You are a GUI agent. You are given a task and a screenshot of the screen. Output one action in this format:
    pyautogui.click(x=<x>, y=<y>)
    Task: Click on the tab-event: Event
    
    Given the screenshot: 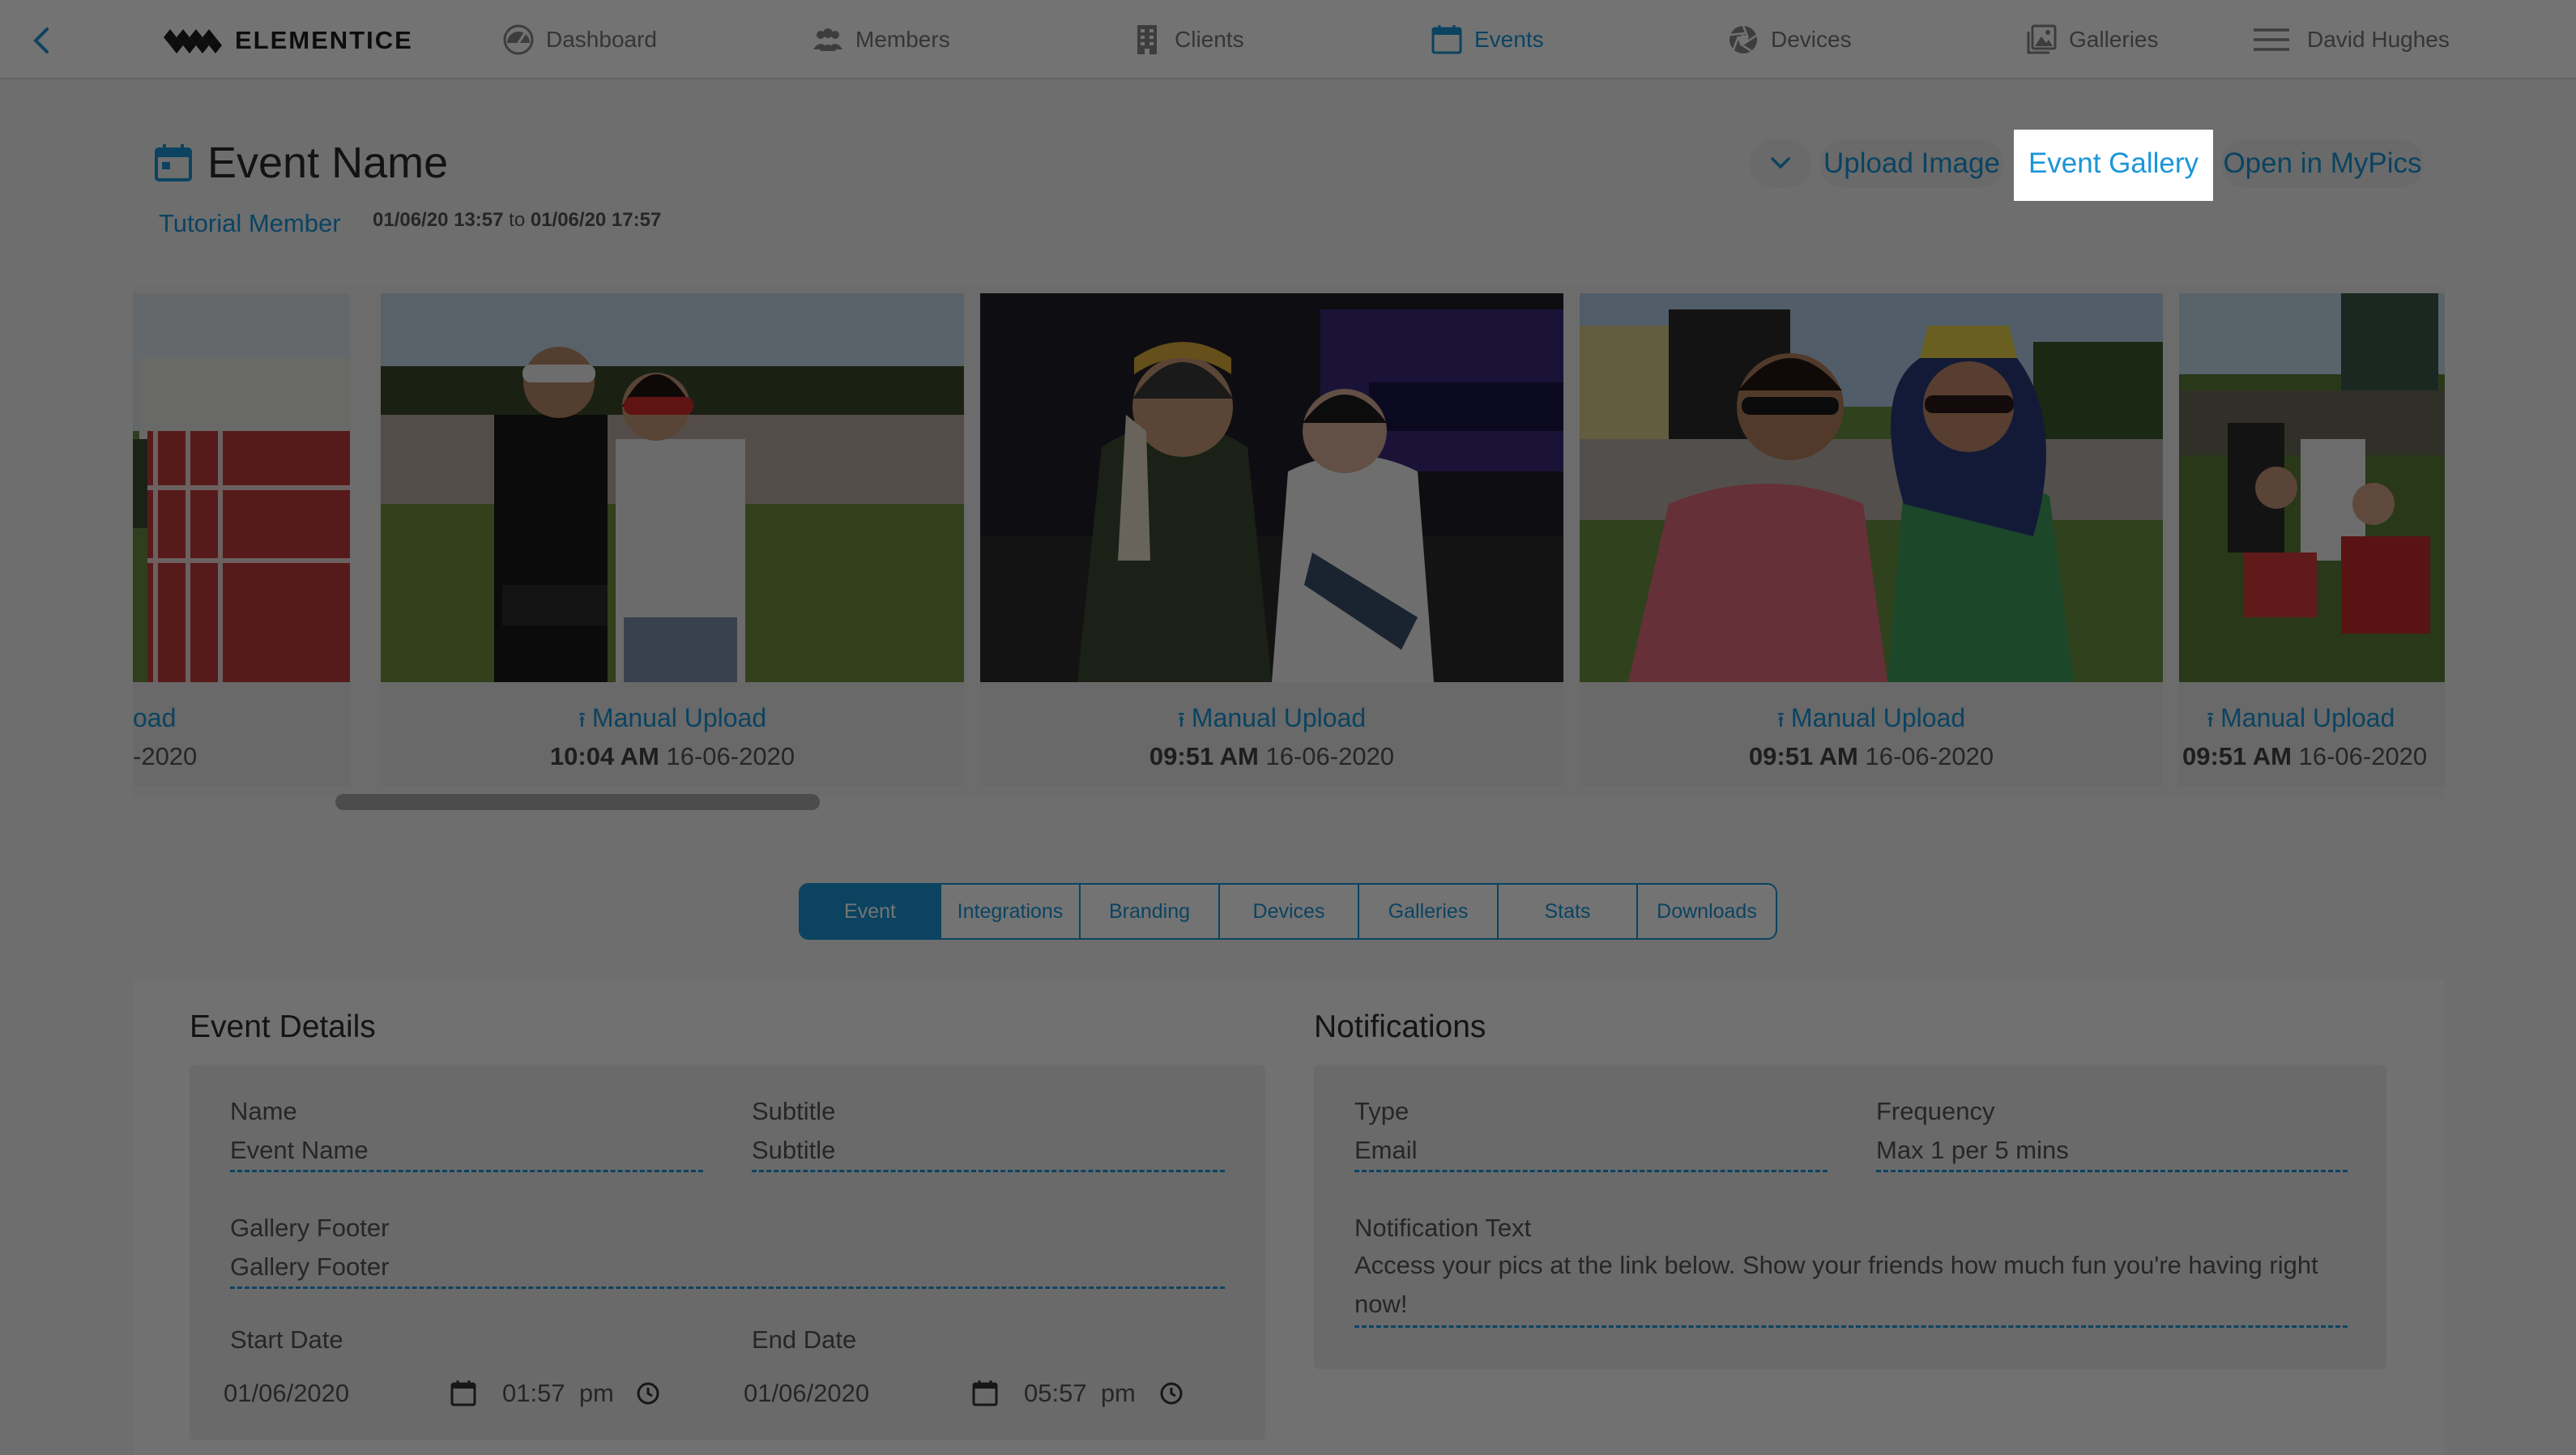 What is the action you would take?
    pyautogui.click(x=870, y=911)
    